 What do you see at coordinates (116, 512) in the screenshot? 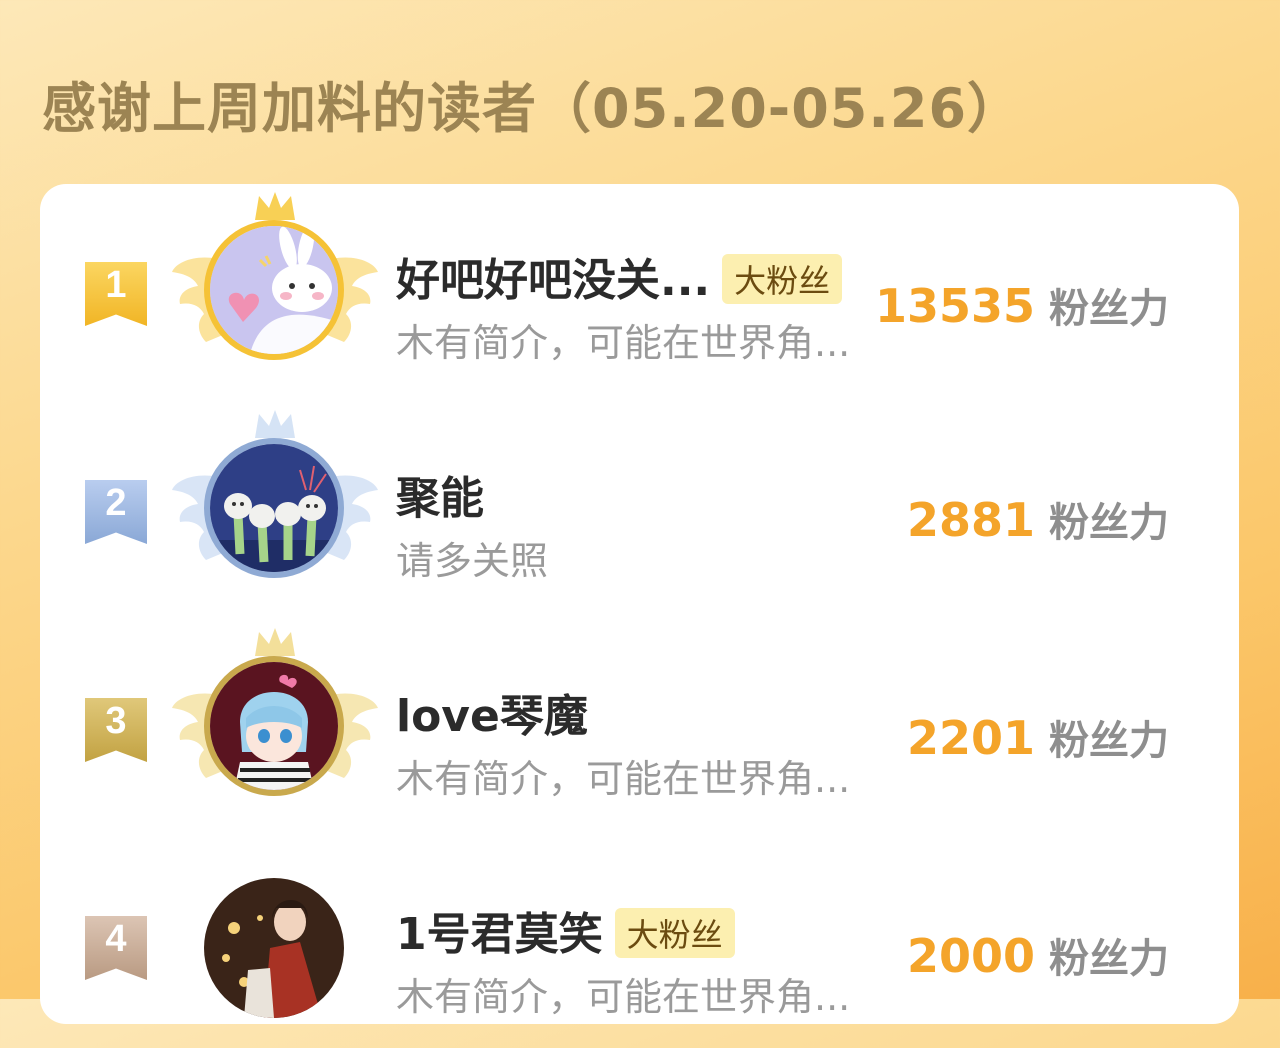
I see `rank-ribbon-2: 2` at bounding box center [116, 512].